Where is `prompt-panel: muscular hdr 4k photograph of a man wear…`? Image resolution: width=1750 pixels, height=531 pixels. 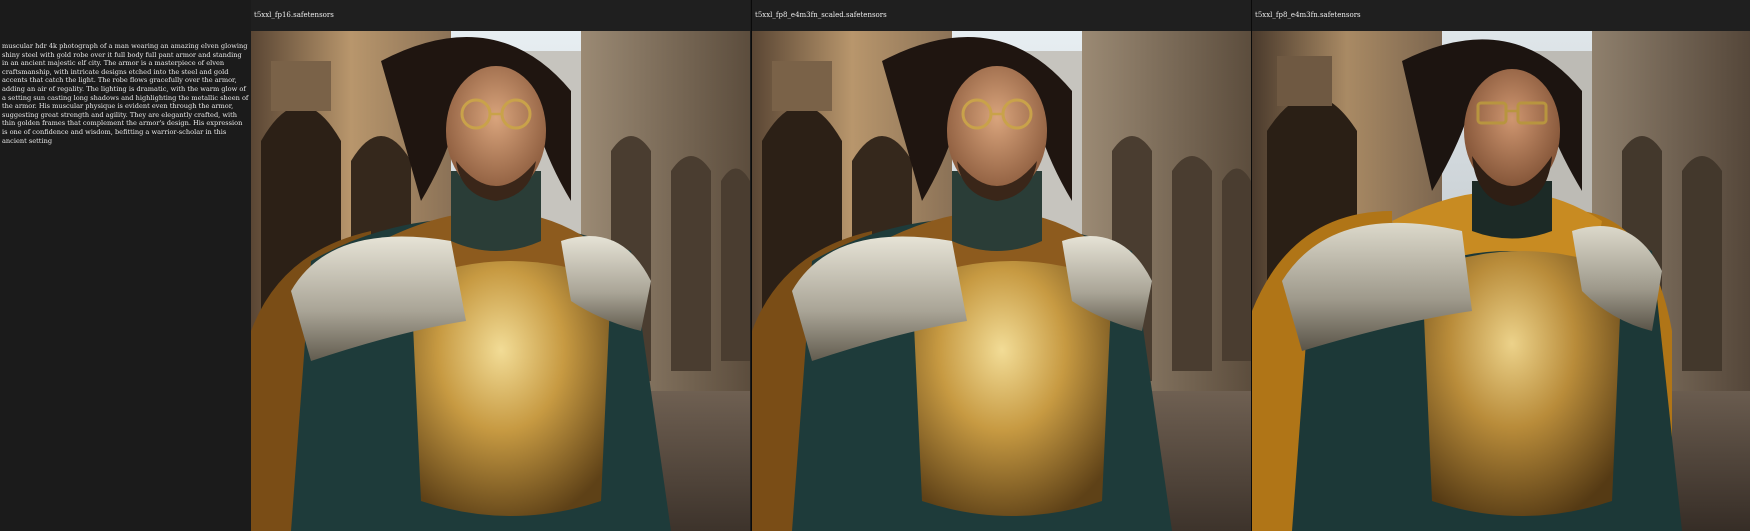 prompt-panel: muscular hdr 4k photograph of a man wear… is located at coordinates (125, 265).